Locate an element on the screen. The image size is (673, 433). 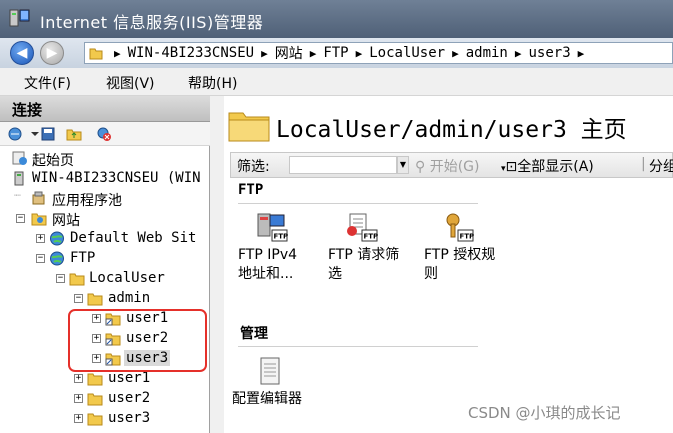
disconnect-icon is located at coordinates (104, 134).